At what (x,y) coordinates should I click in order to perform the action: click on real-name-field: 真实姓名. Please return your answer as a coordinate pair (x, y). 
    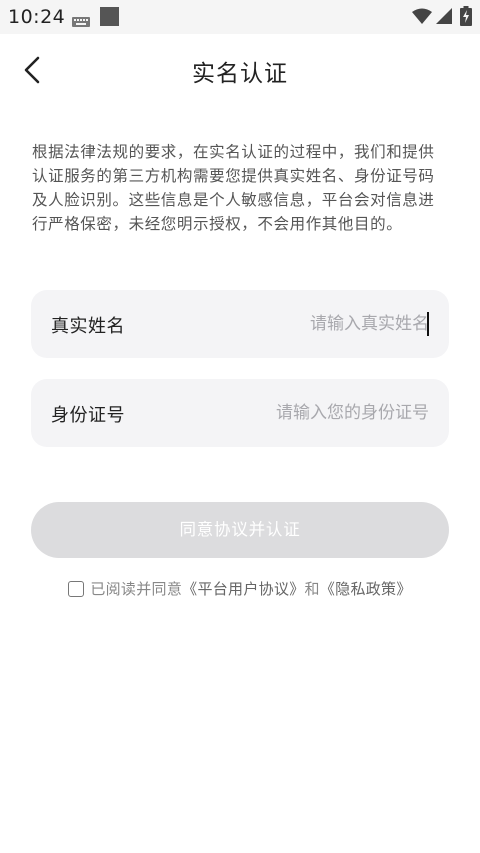
    Looking at the image, I should click on (240, 324).